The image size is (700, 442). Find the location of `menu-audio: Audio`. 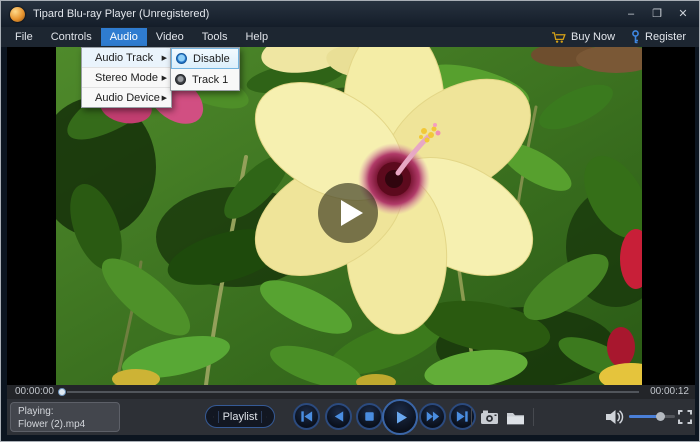

menu-audio: Audio is located at coordinates (123, 37).